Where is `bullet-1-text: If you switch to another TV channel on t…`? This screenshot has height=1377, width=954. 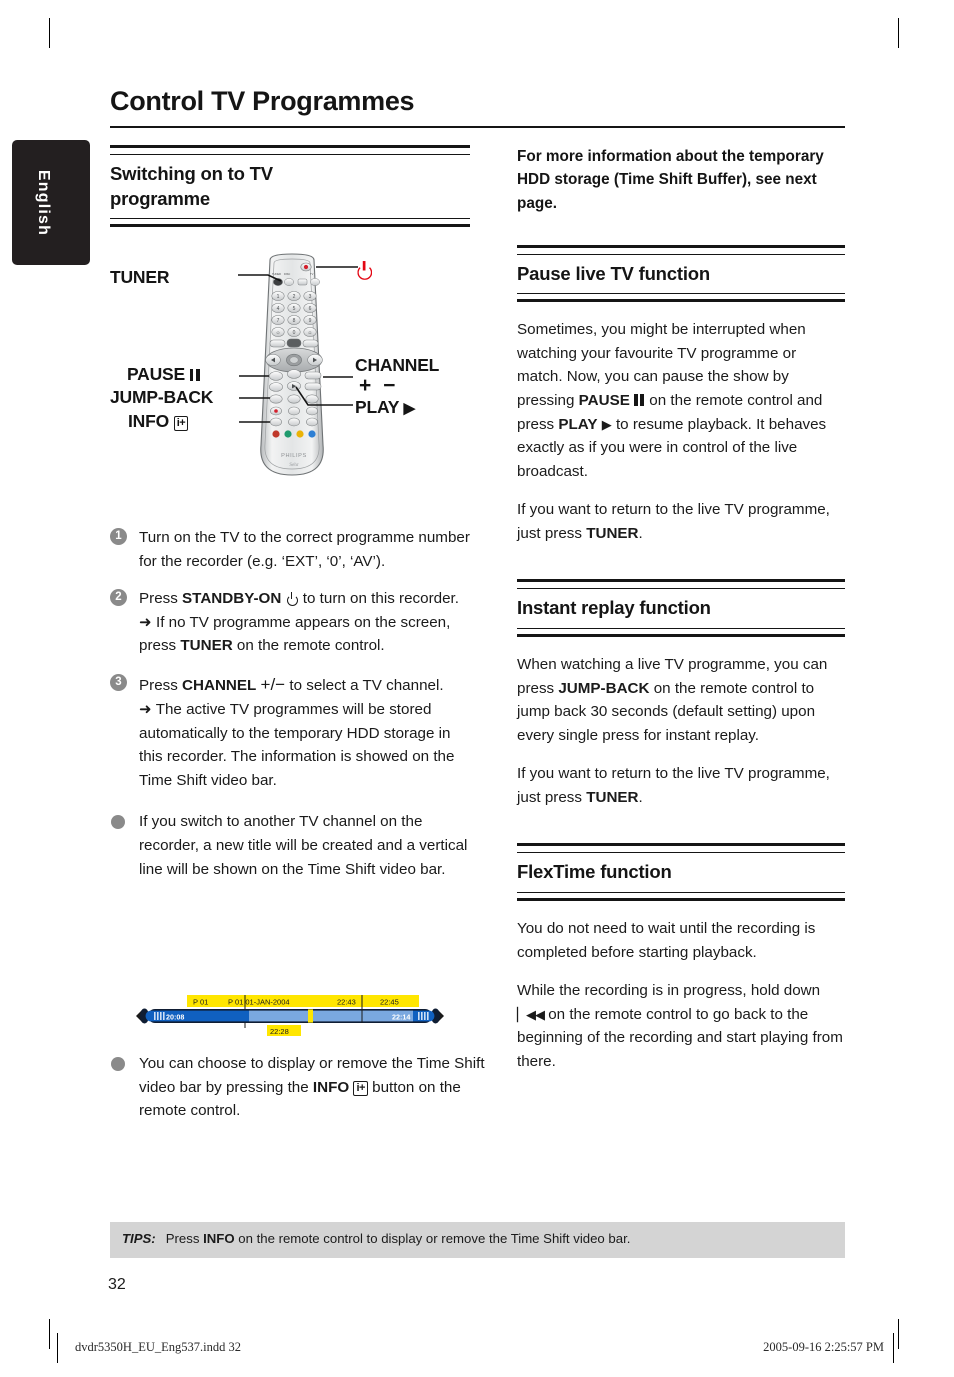
bullet-1-text: If you switch to another TV channel on t… is located at coordinates (303, 845).